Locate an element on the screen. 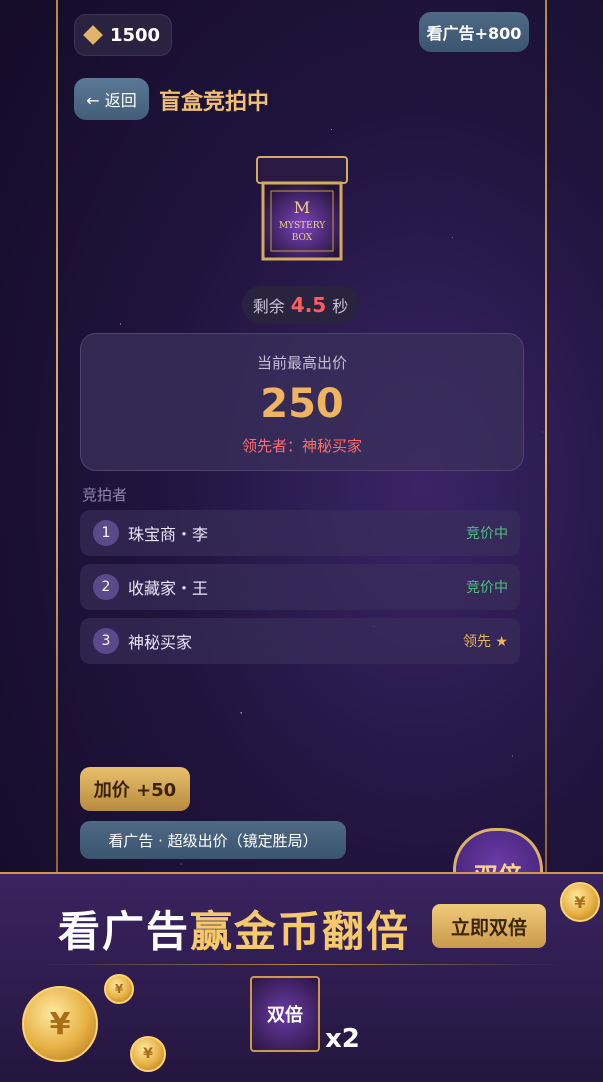  countdown-timer: 剩余 4.5 秒 is located at coordinates (300, 305).